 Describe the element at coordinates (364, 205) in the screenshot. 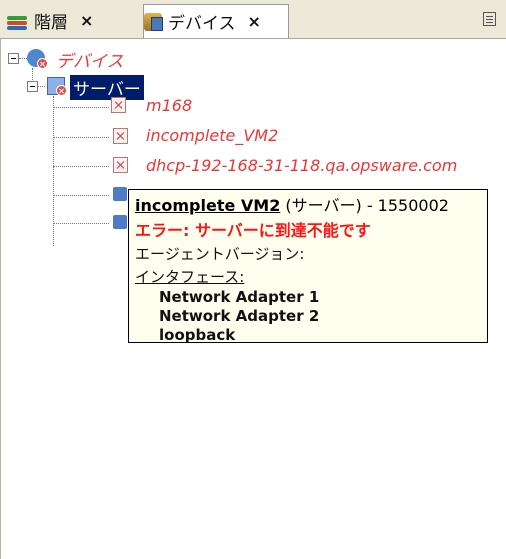

I see `tooltip-server-meta: (サーバー) - 1550002` at that location.